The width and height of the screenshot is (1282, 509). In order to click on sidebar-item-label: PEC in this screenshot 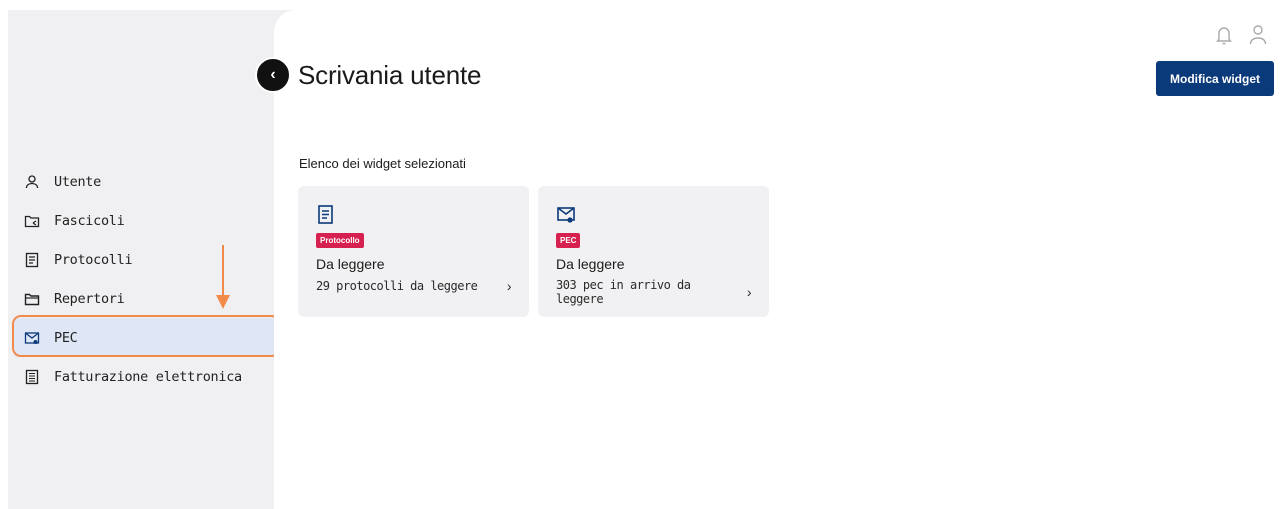, I will do `click(66, 337)`.